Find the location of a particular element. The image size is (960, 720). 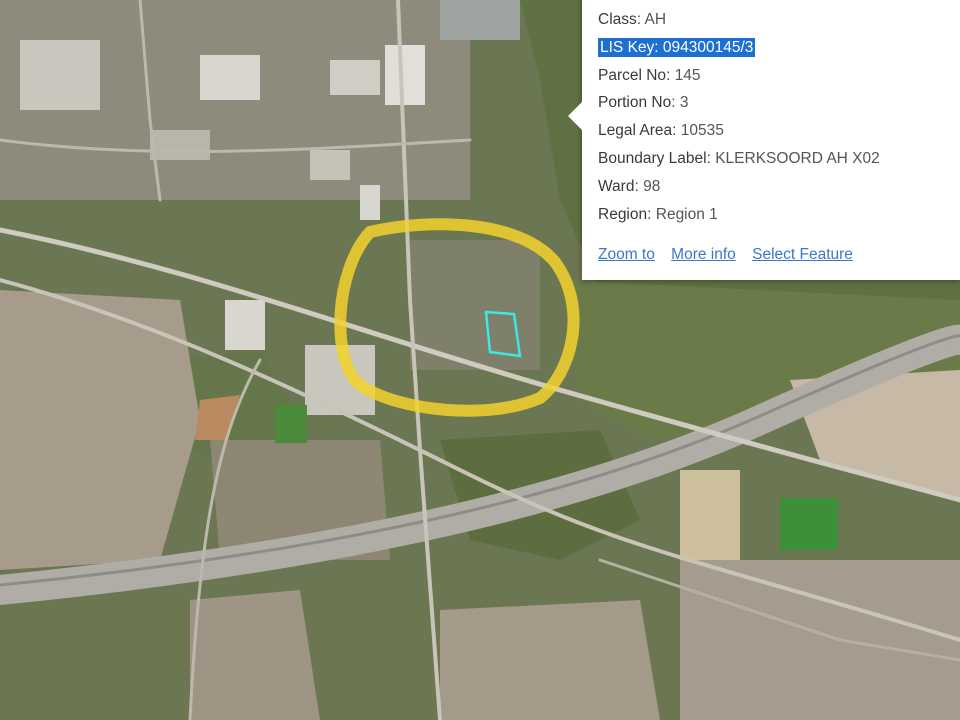

attribute-boundary-label: Boundary Label: KLERKSOORD AH X02 is located at coordinates (739, 158).